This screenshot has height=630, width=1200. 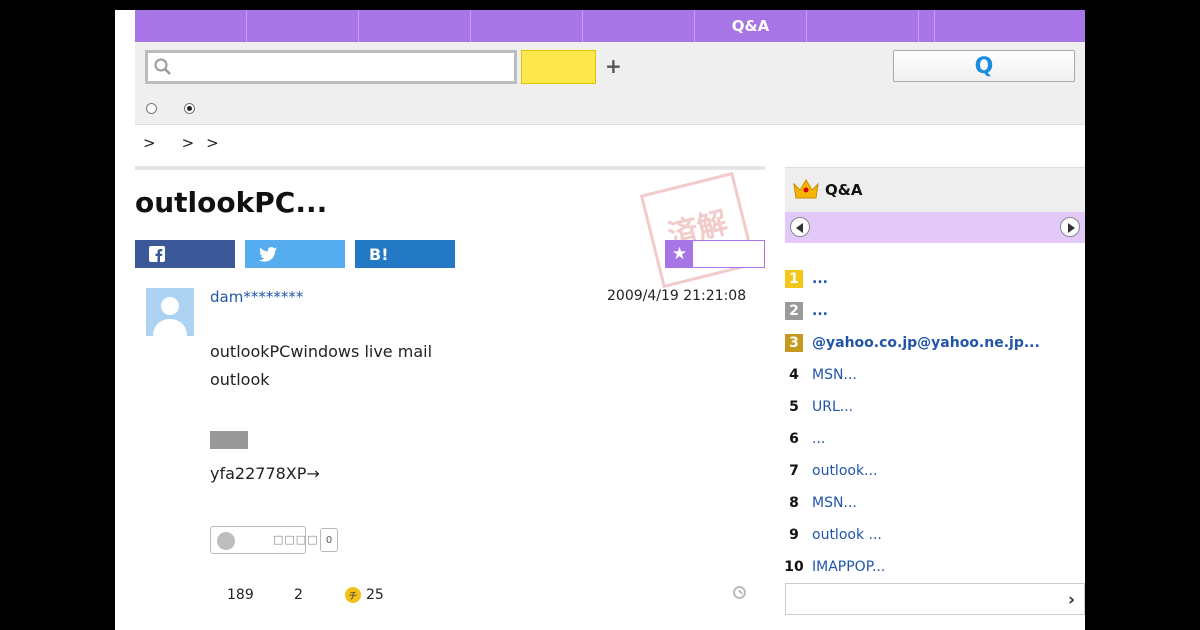 What do you see at coordinates (329, 540) in the screenshot?
I see `reaction-count: 0` at bounding box center [329, 540].